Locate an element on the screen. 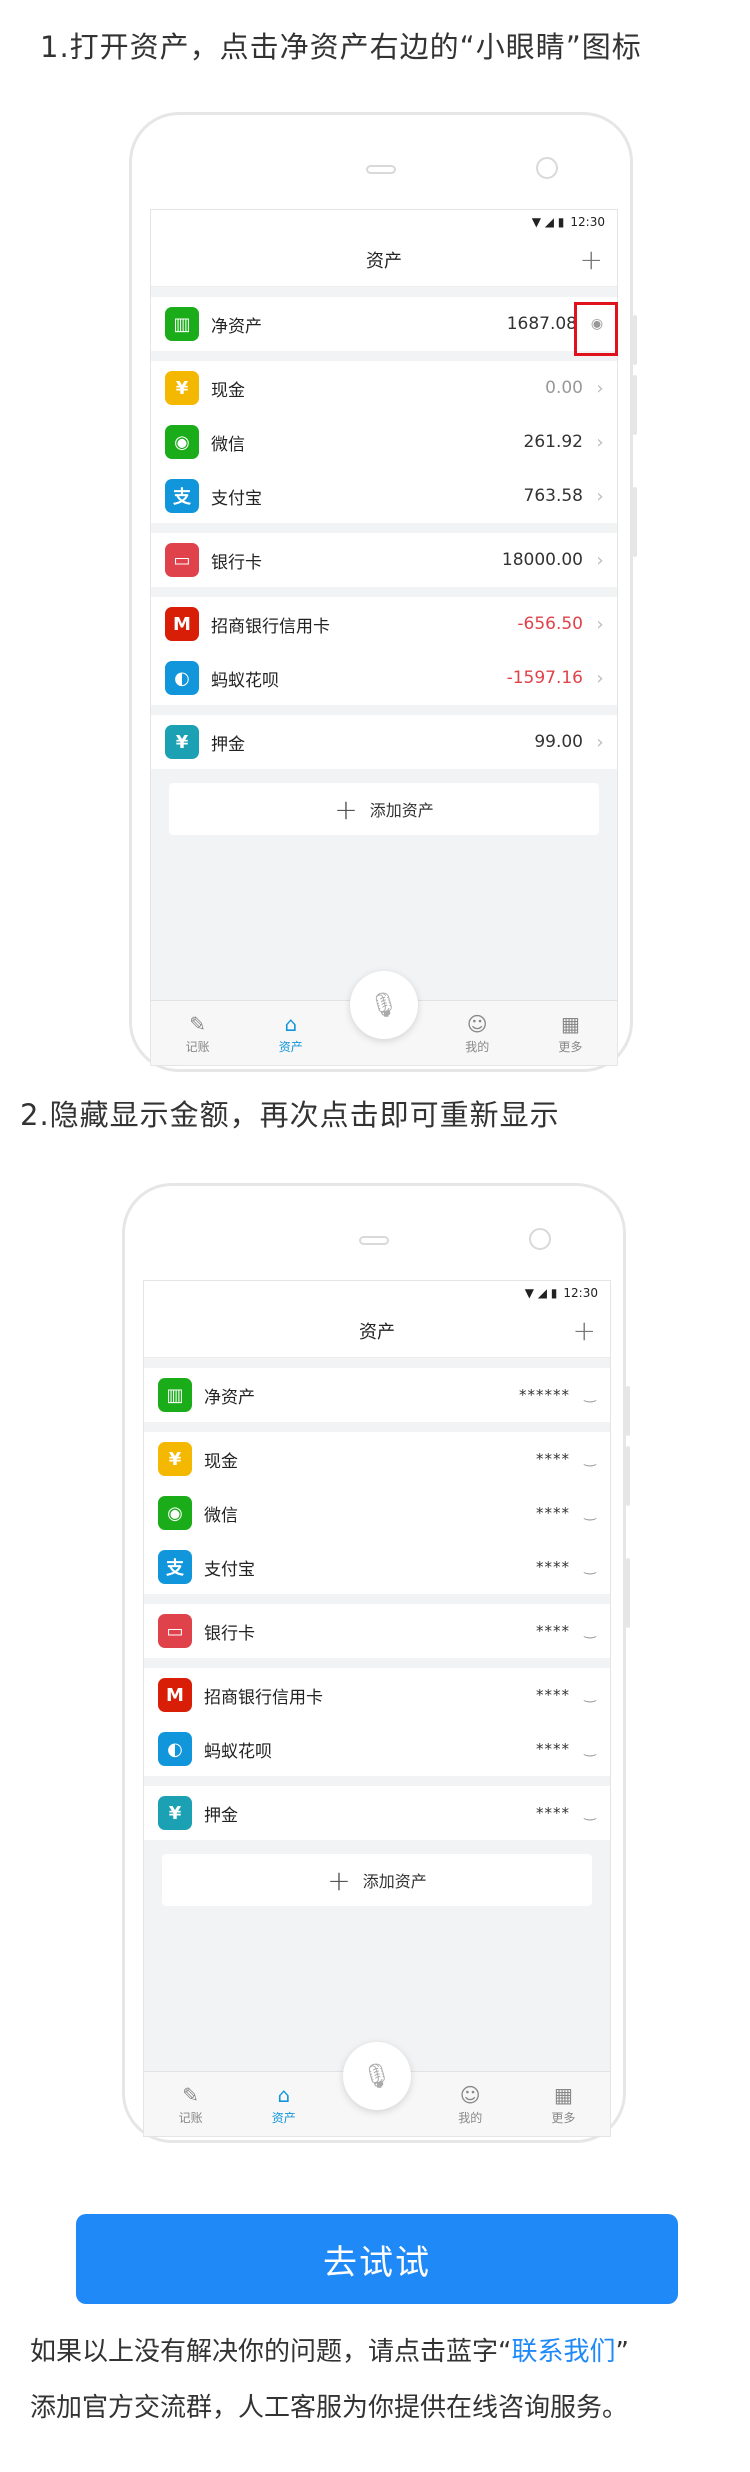  home-icon: ⌂ is located at coordinates (291, 1023).